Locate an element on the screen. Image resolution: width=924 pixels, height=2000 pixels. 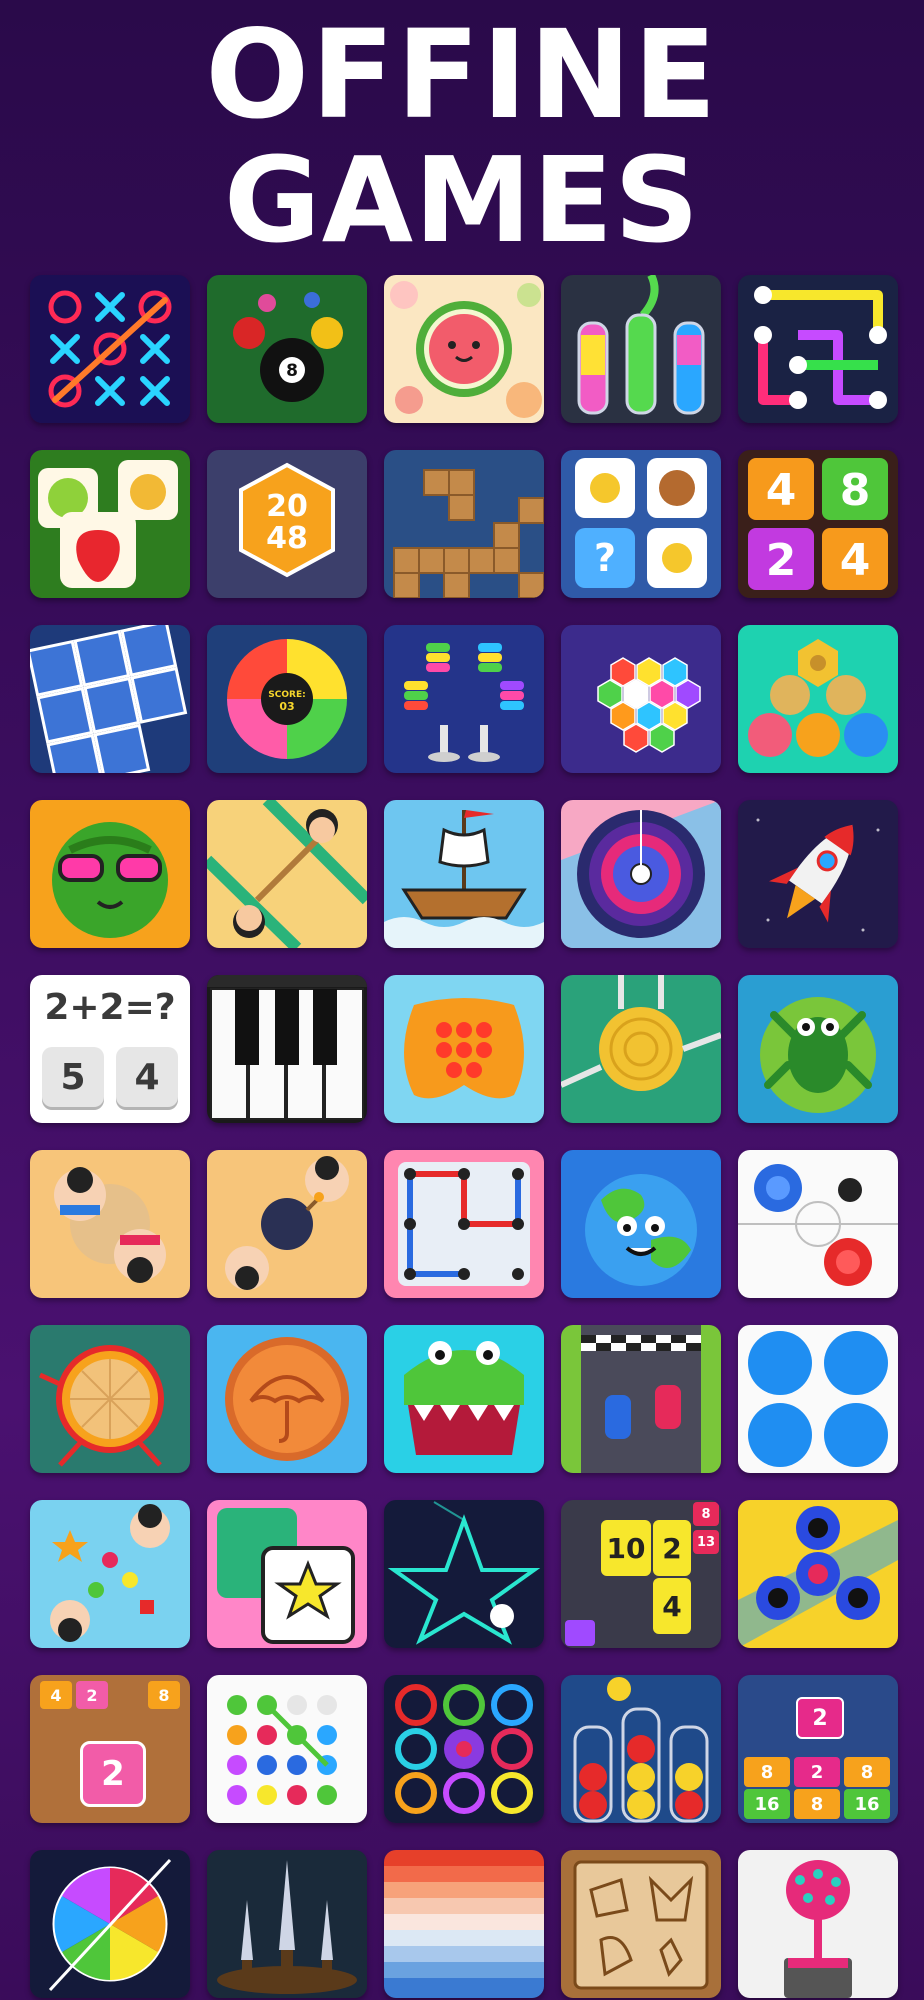
air-hockey-icon is located at coordinates (818, 1224).